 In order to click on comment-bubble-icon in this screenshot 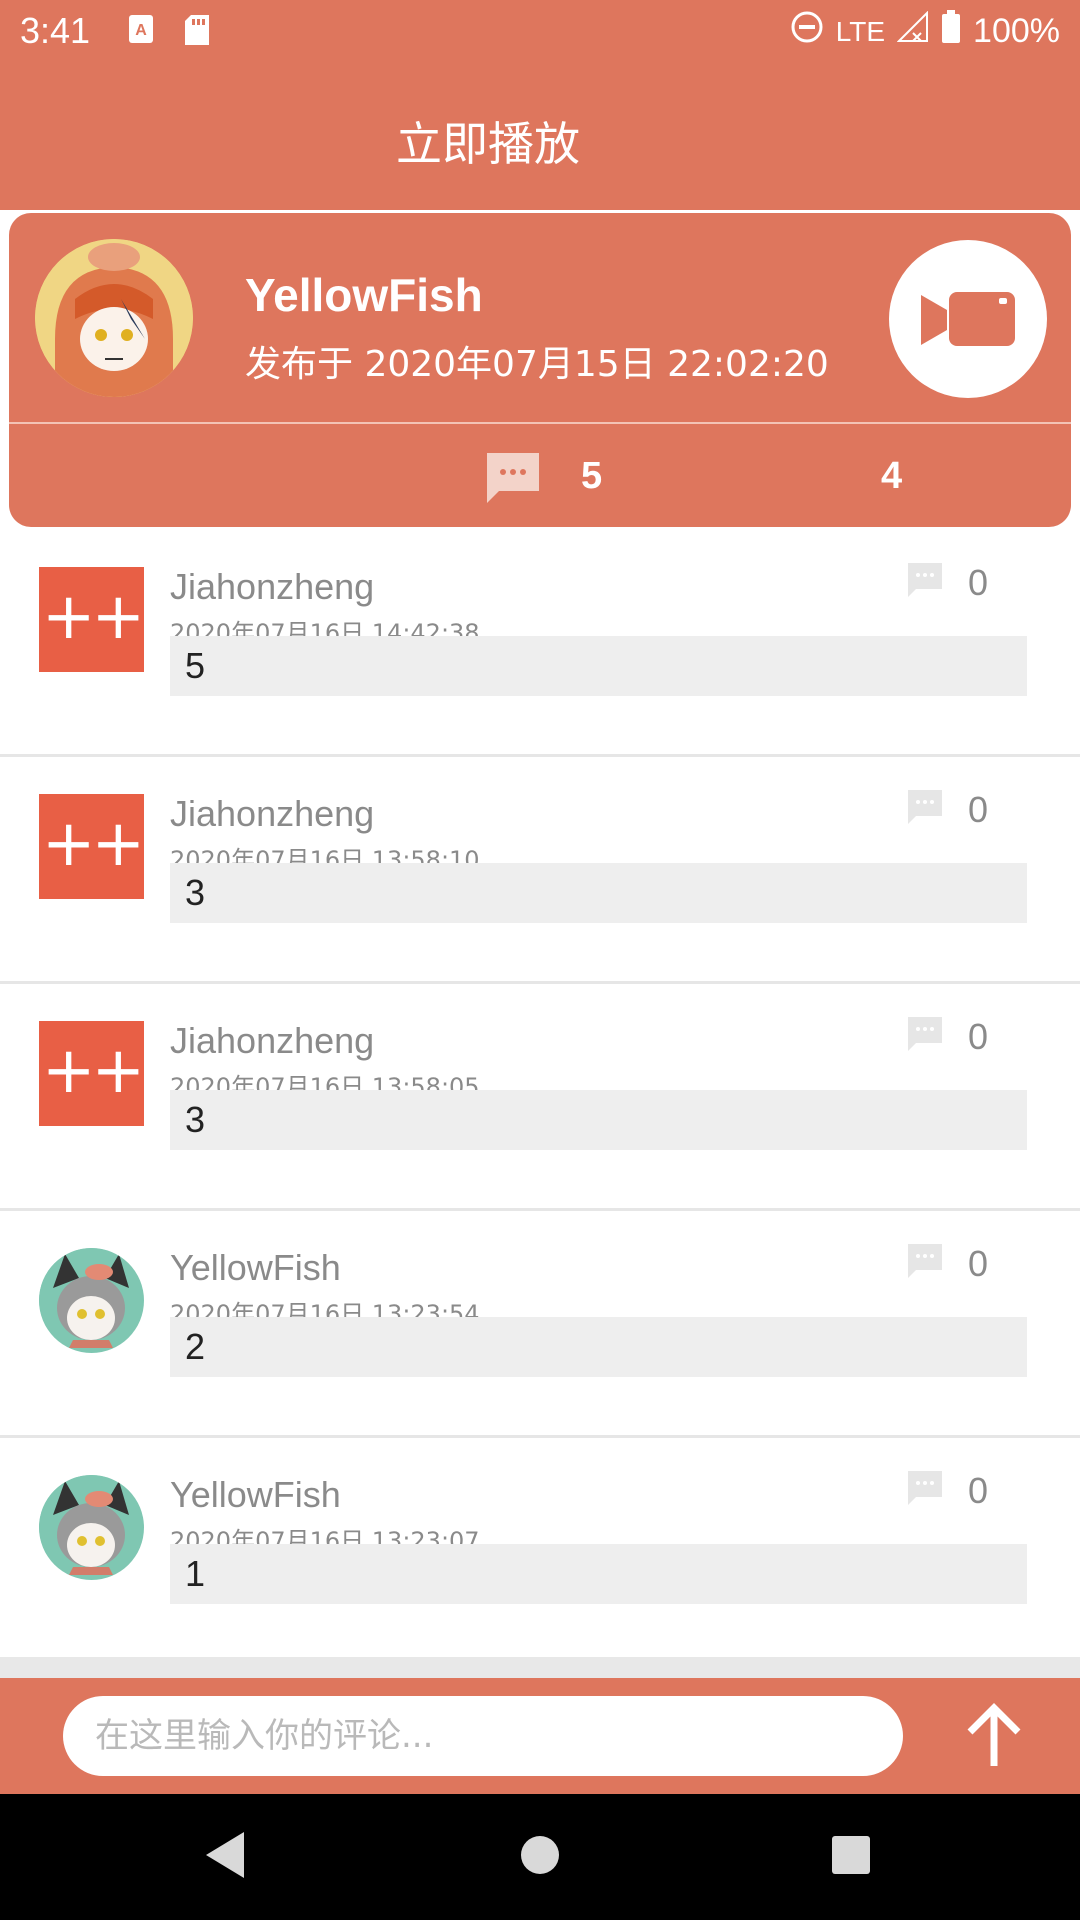, I will do `click(513, 480)`.